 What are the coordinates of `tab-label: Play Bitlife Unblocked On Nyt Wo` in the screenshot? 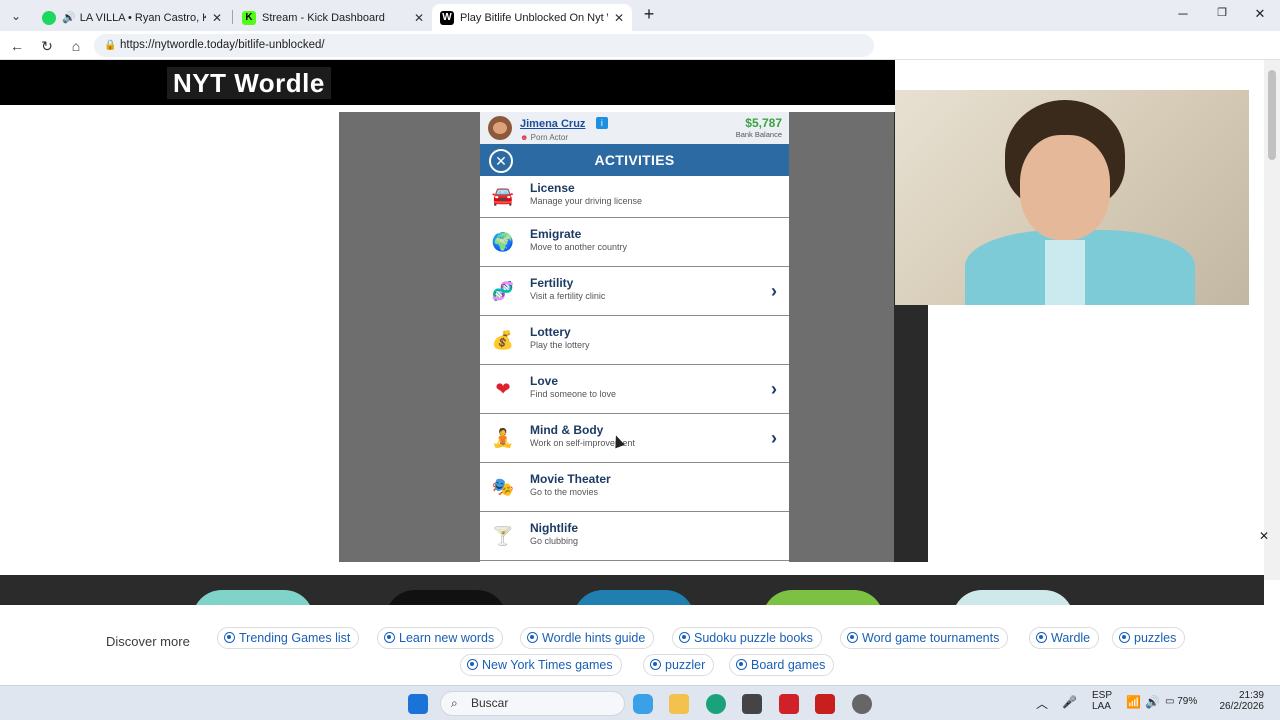 It's located at (534, 17).